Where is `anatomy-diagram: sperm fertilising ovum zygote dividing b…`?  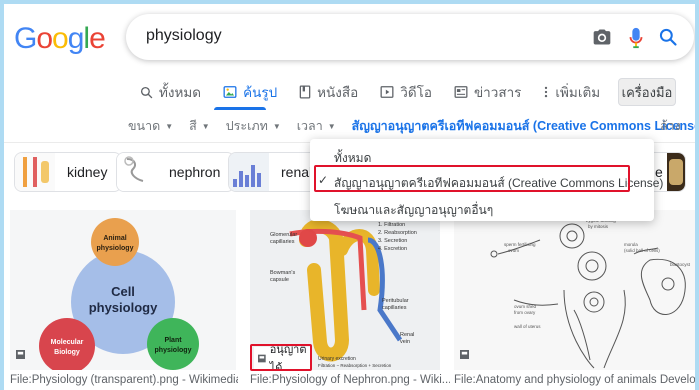
anatomy-diagram: sperm fertilising ovum zygote dividing b… is located at coordinates (574, 290).